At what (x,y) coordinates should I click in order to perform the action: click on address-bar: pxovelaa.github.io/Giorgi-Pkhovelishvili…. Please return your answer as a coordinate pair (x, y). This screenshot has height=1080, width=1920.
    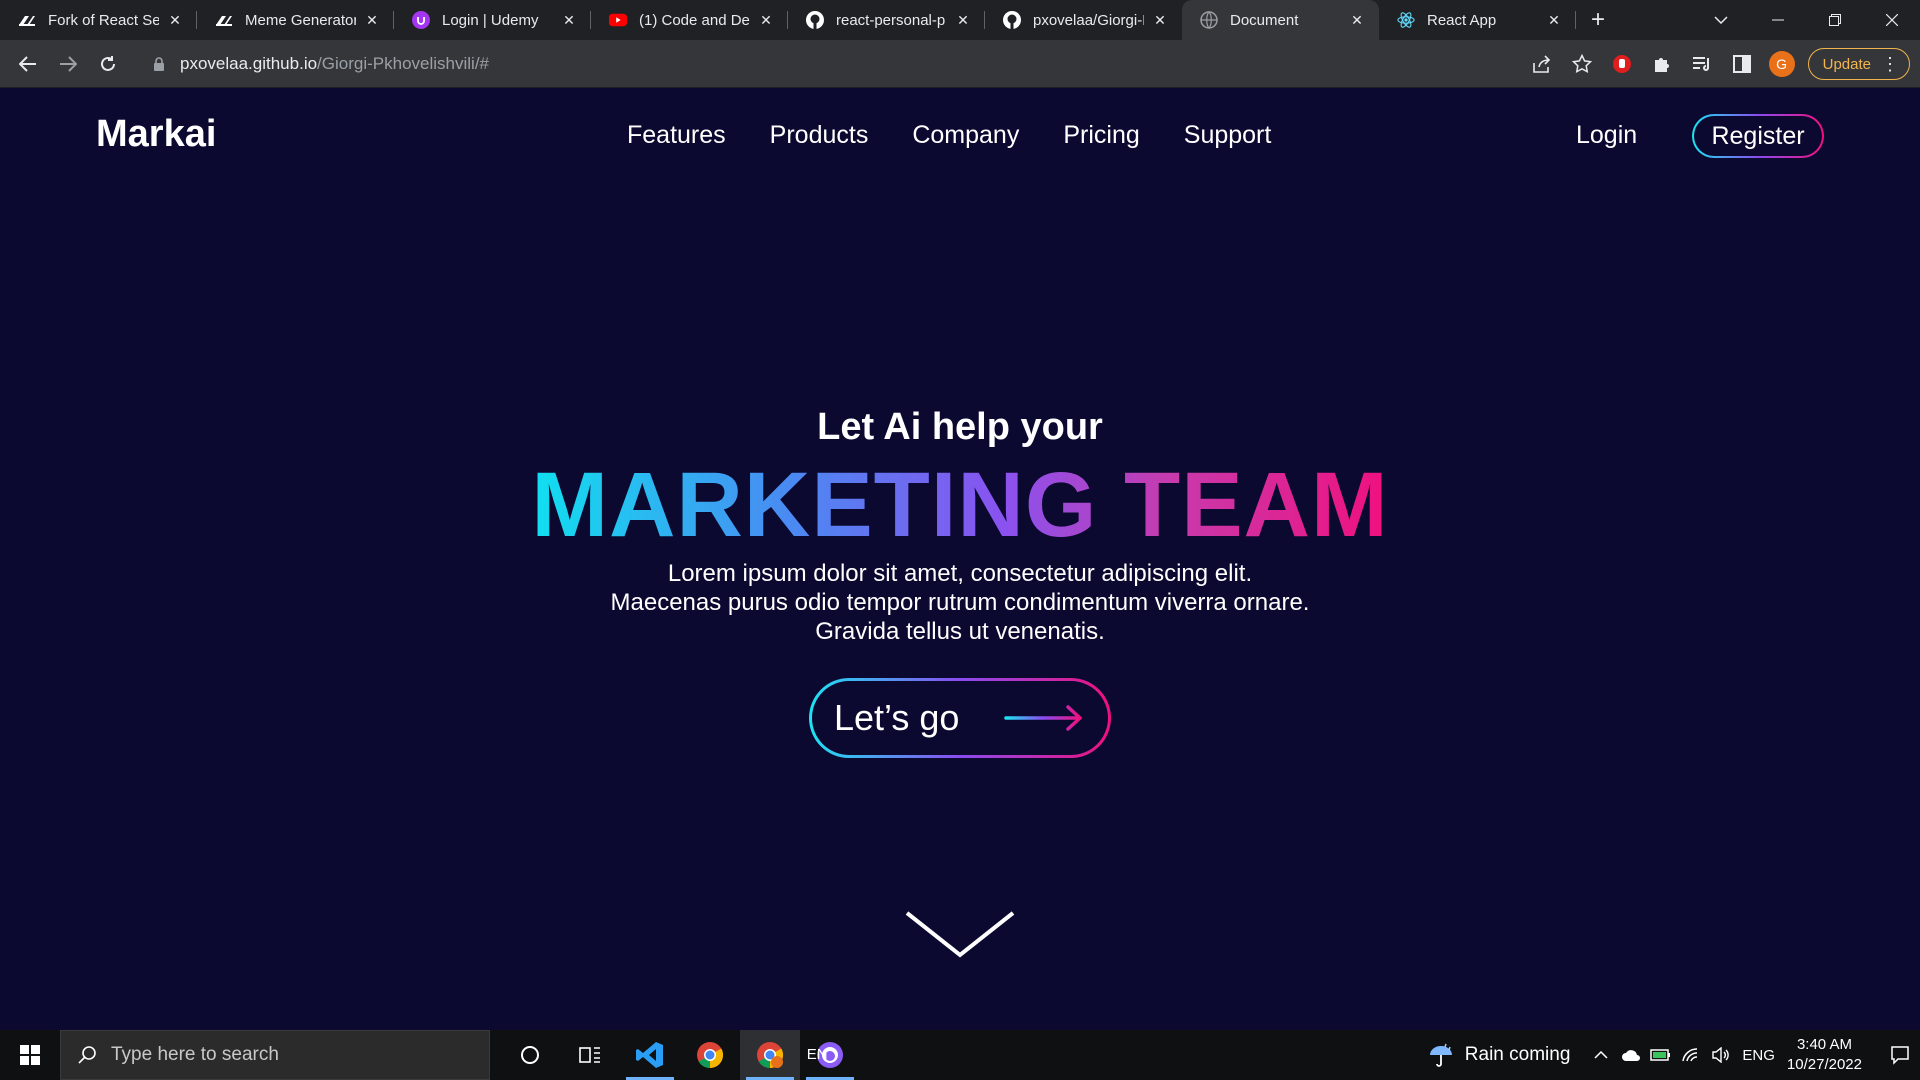
    Looking at the image, I should click on (828, 64).